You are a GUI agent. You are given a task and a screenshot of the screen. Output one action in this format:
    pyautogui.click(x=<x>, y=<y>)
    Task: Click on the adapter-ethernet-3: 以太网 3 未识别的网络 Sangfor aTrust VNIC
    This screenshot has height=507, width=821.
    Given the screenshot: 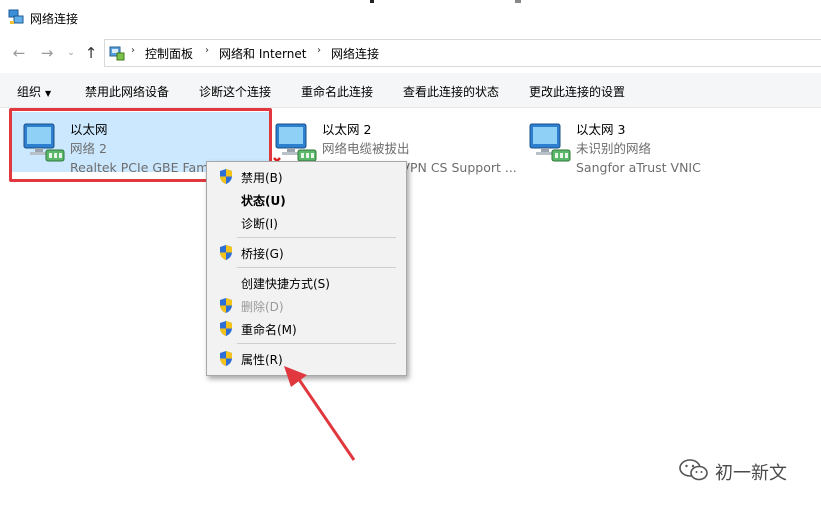 What is the action you would take?
    pyautogui.click(x=645, y=143)
    